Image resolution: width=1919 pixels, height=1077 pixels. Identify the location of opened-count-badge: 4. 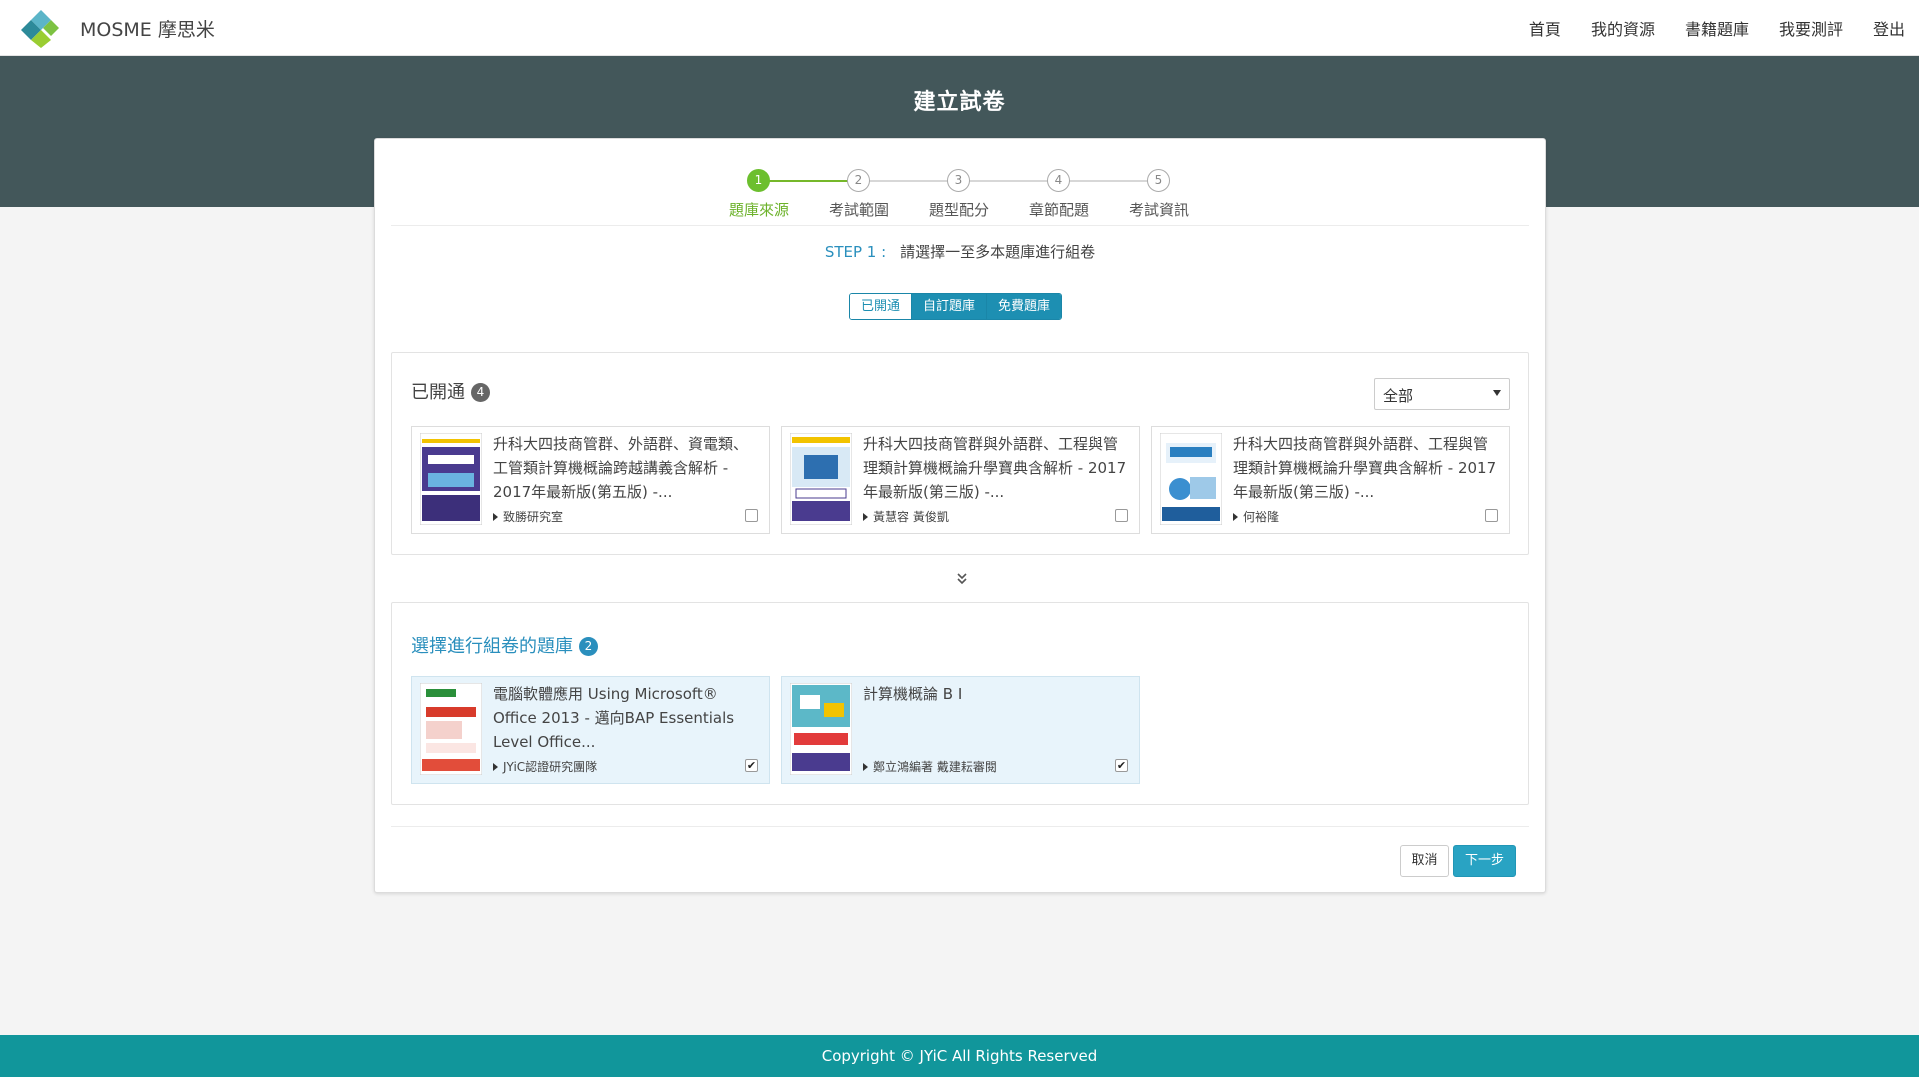
(480, 392).